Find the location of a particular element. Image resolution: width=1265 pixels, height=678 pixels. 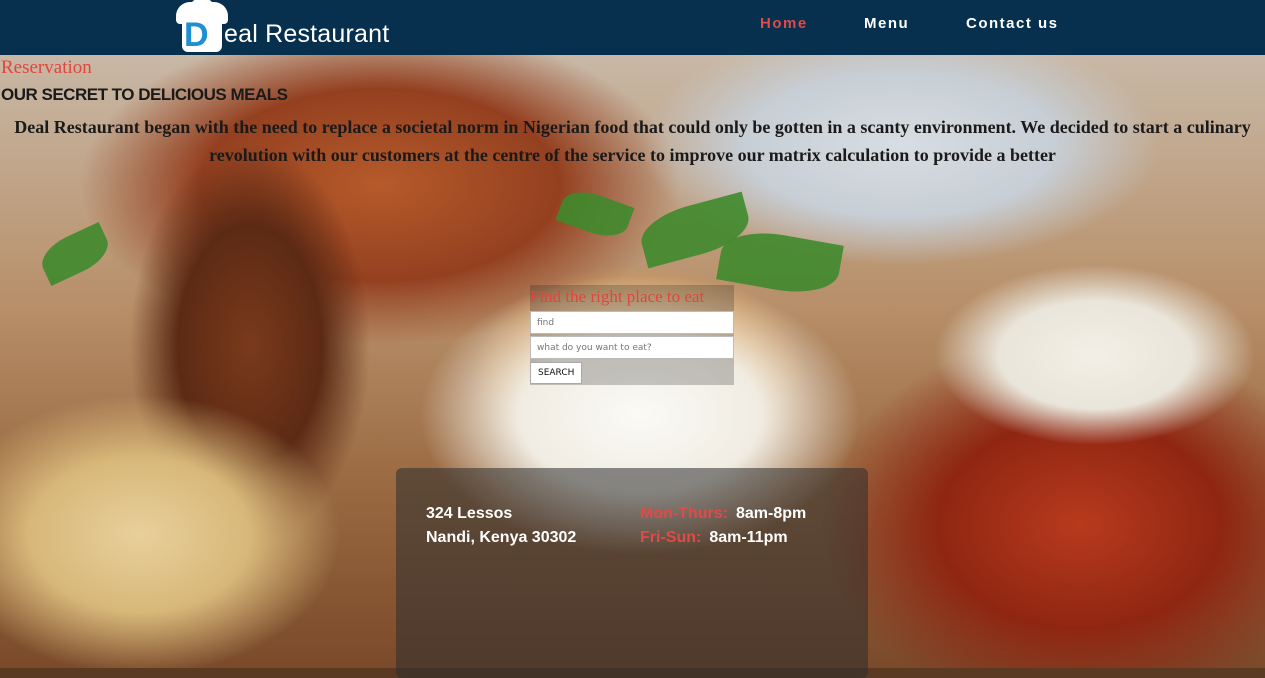

chef-hat-icon: D is located at coordinates (202, 27).